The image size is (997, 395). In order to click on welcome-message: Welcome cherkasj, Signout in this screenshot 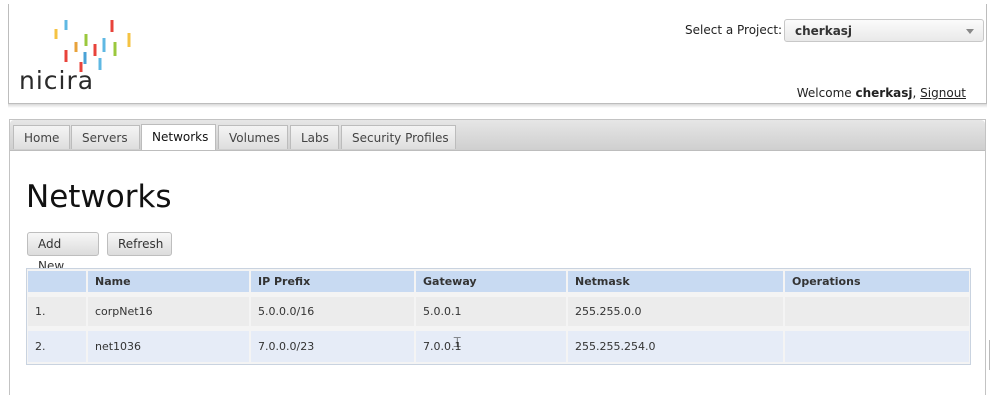, I will do `click(881, 93)`.